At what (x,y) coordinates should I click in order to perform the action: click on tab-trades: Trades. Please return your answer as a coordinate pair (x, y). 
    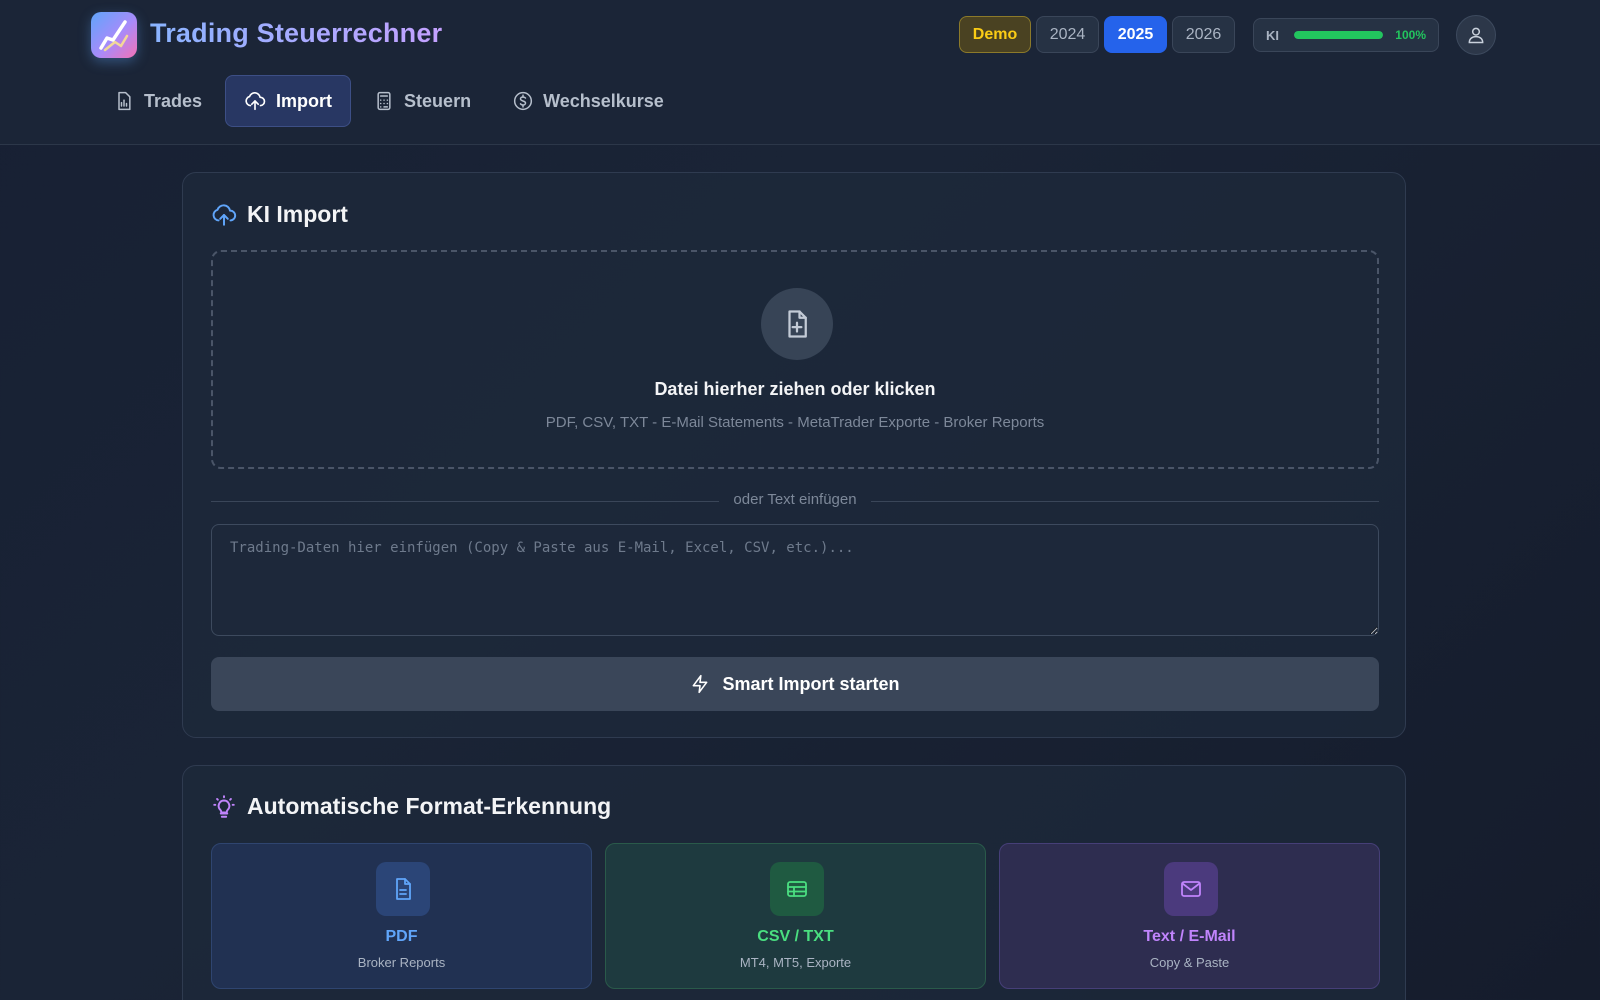
    Looking at the image, I should click on (158, 101).